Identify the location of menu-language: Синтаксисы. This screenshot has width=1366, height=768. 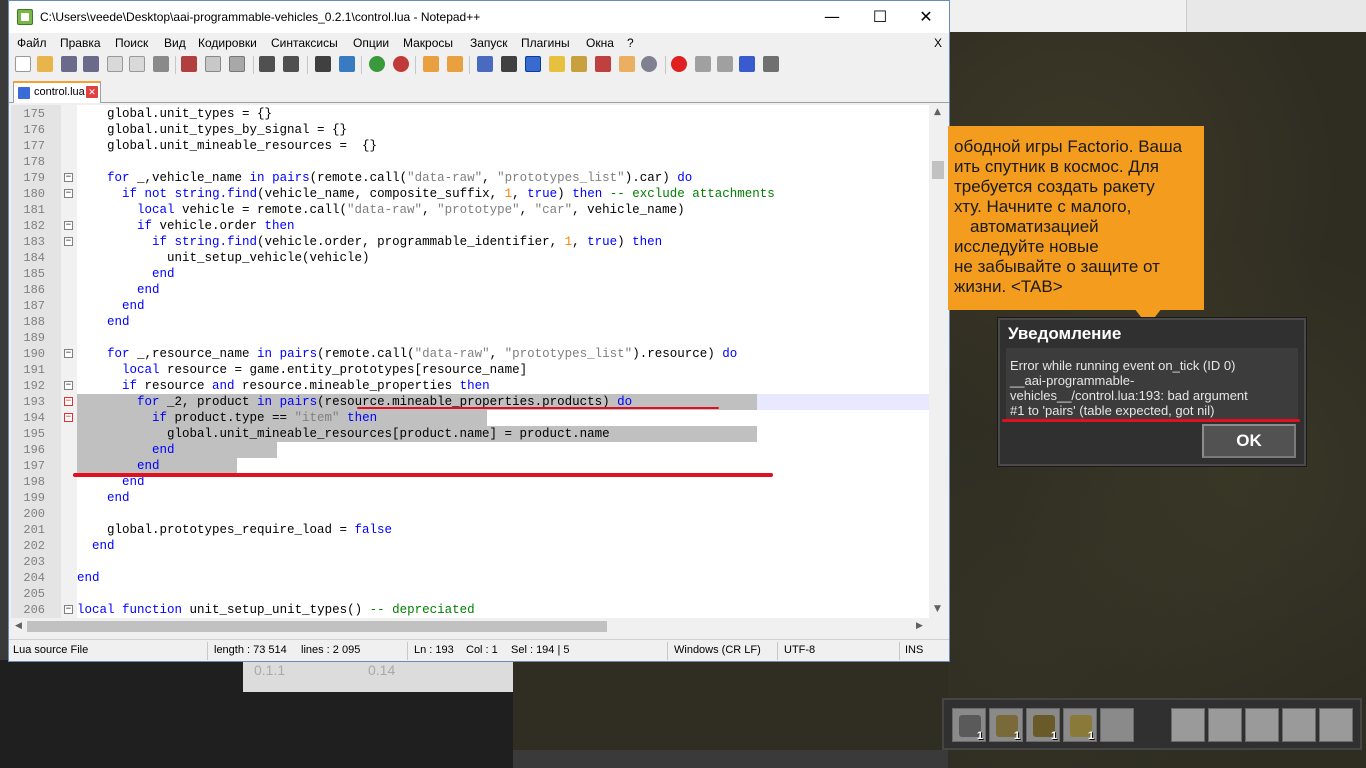
(304, 43).